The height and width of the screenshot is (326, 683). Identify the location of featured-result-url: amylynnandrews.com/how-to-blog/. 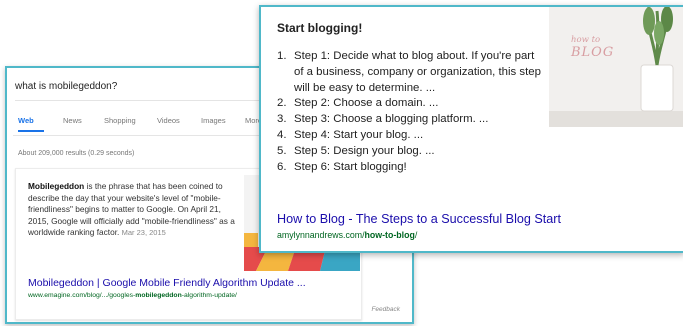
(347, 235).